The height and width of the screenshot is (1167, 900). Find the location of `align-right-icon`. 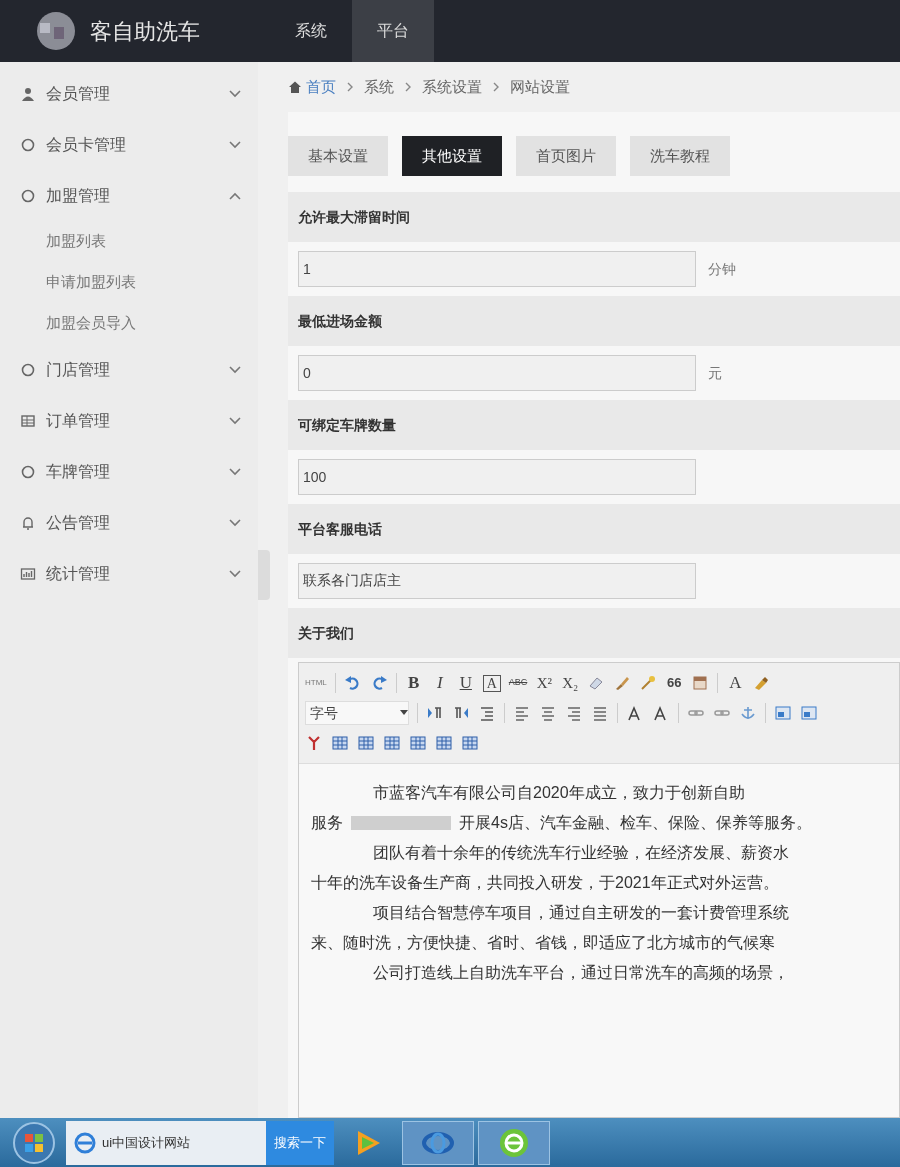

align-right-icon is located at coordinates (574, 713).